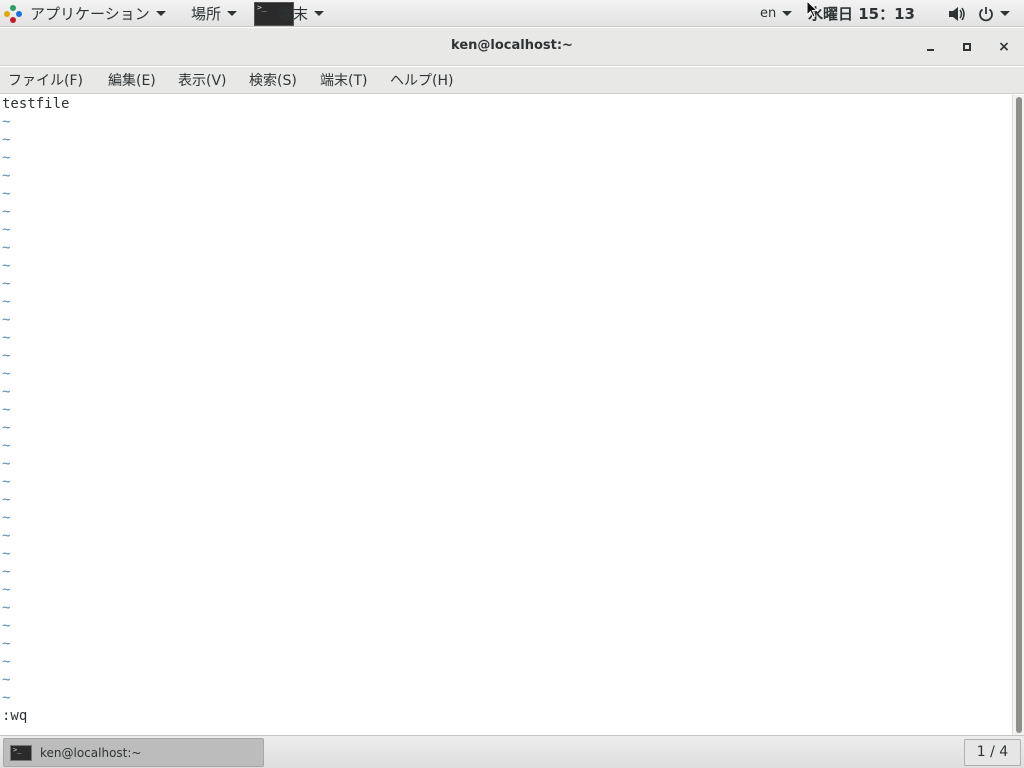 This screenshot has height=768, width=1024. I want to click on input-language-indicator: en, so click(776, 13).